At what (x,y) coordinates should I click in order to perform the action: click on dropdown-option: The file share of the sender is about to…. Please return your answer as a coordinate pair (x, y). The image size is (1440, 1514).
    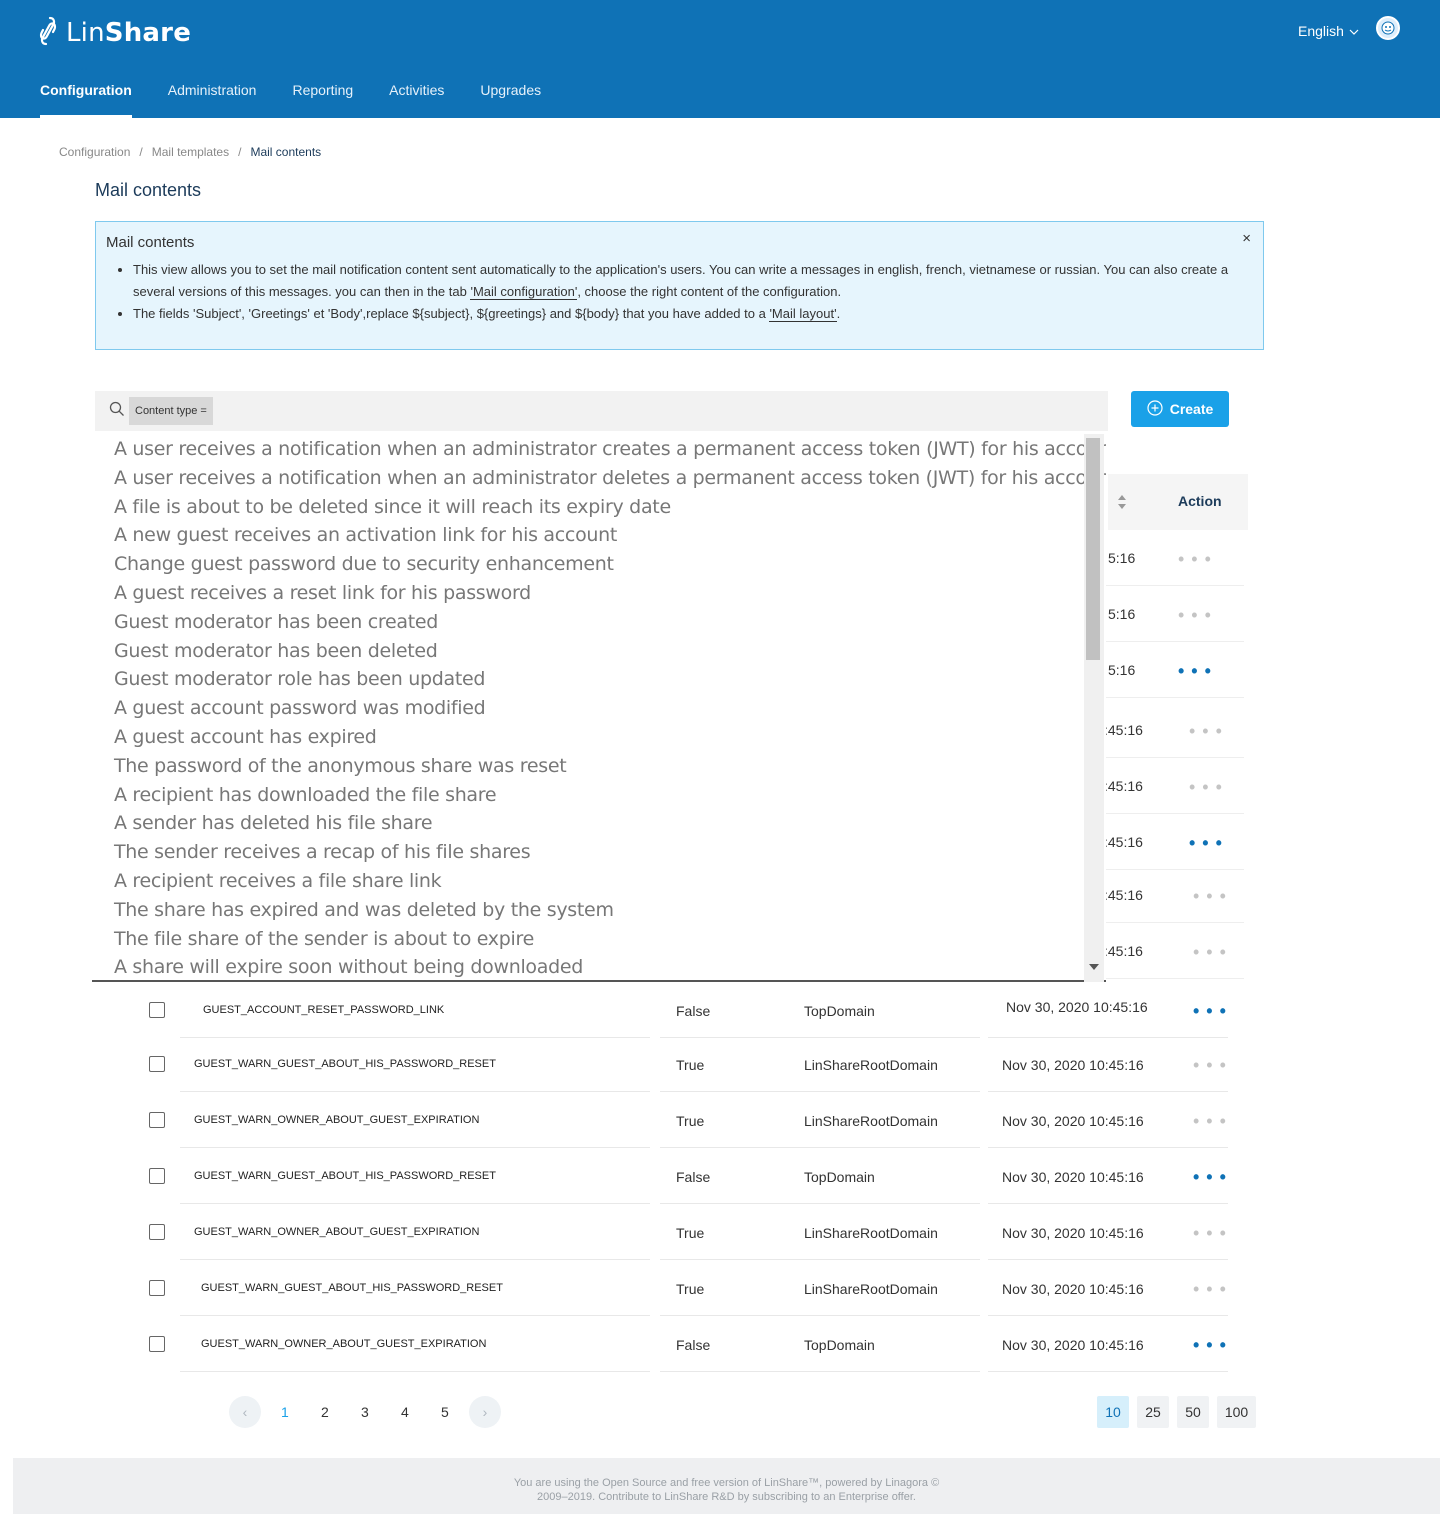
    Looking at the image, I should click on (599, 939).